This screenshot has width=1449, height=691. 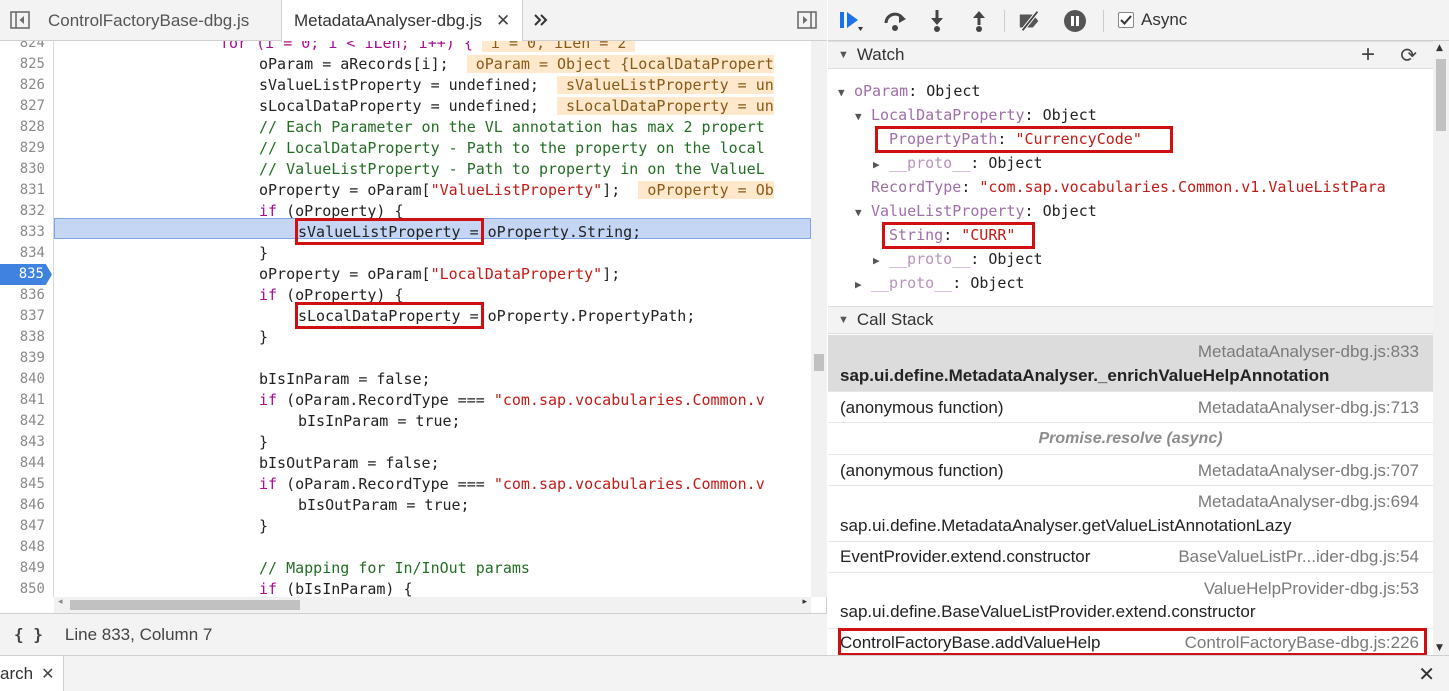 I want to click on line-number: 832, so click(x=22, y=211).